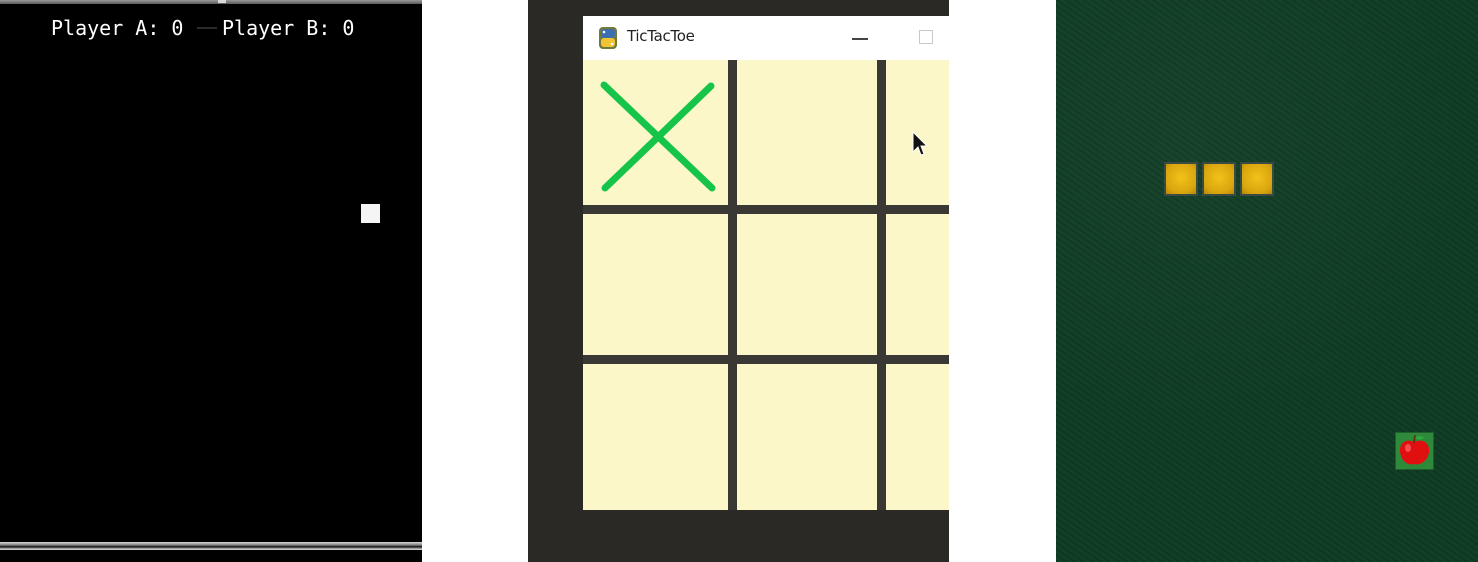  Describe the element at coordinates (732, 285) in the screenshot. I see `grid-line-v1` at that location.